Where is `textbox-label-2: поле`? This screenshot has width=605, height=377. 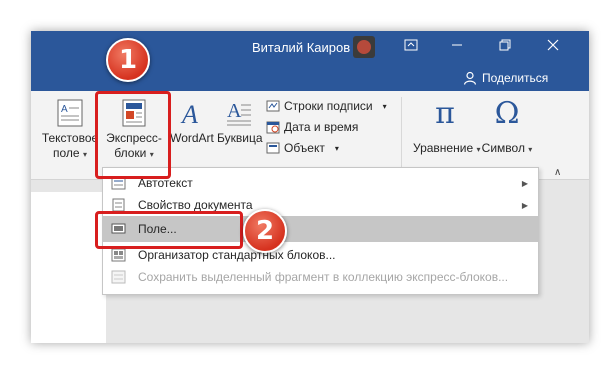 textbox-label-2: поле is located at coordinates (66, 153).